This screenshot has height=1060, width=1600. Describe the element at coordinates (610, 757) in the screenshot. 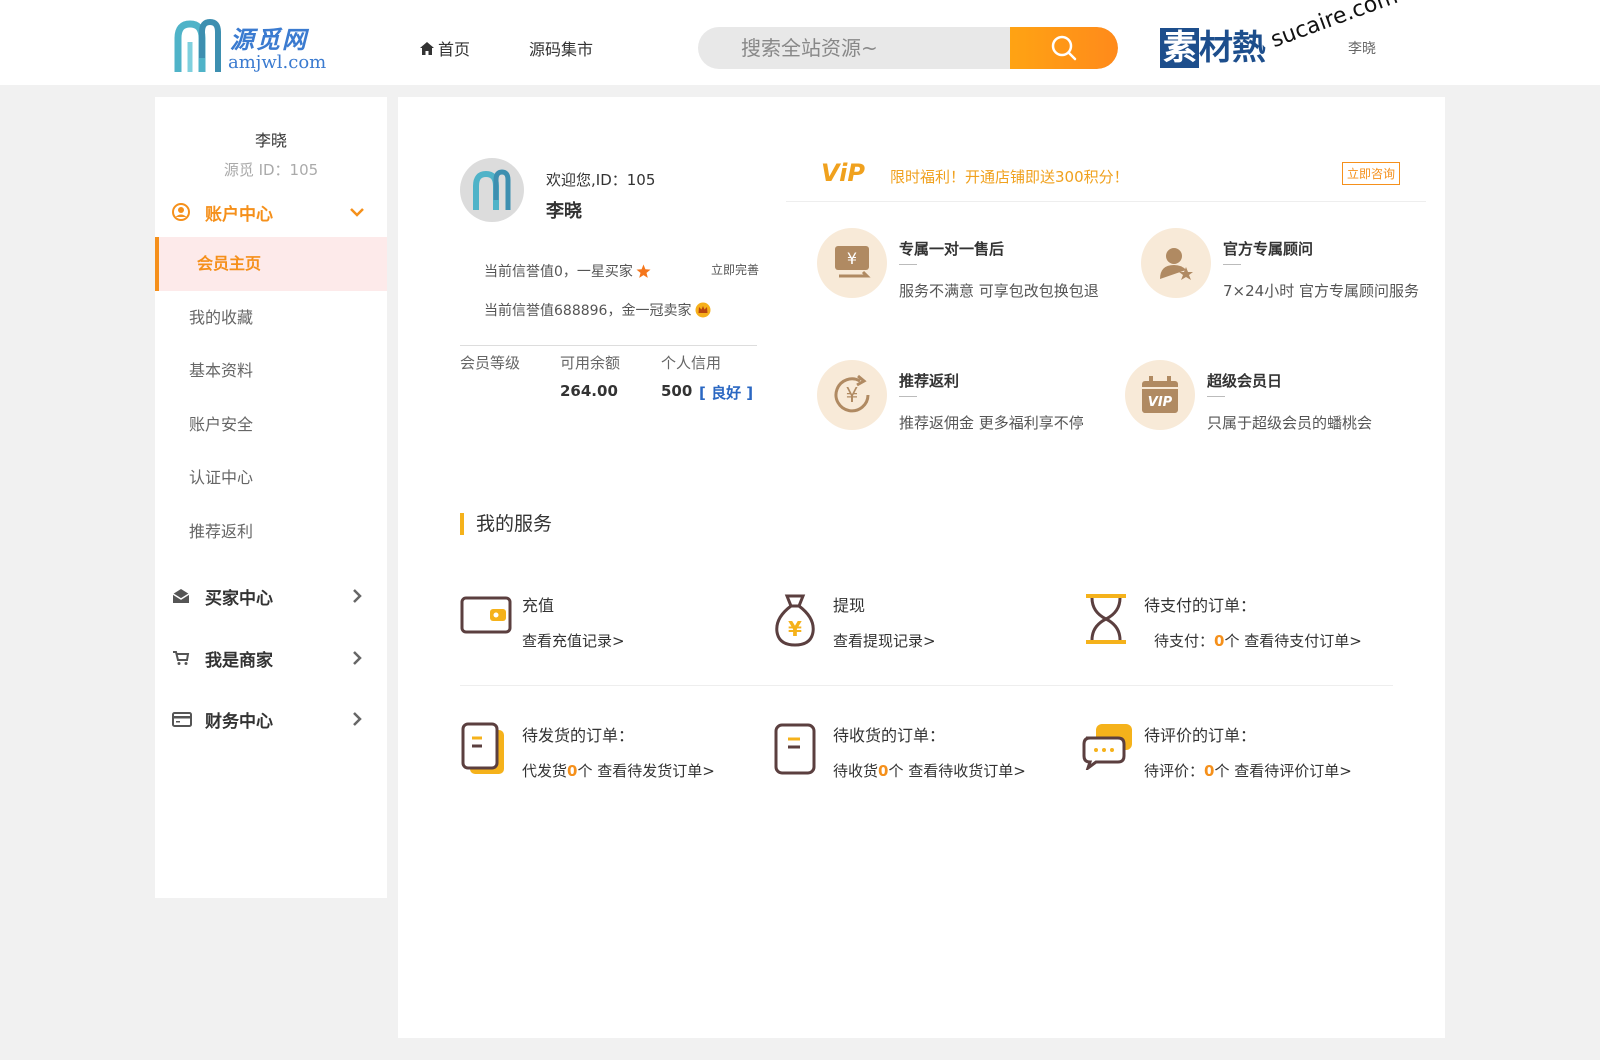

I see `service-pending-shipment: 待发货的订单： 代发货0个 查看待发货订单>` at that location.